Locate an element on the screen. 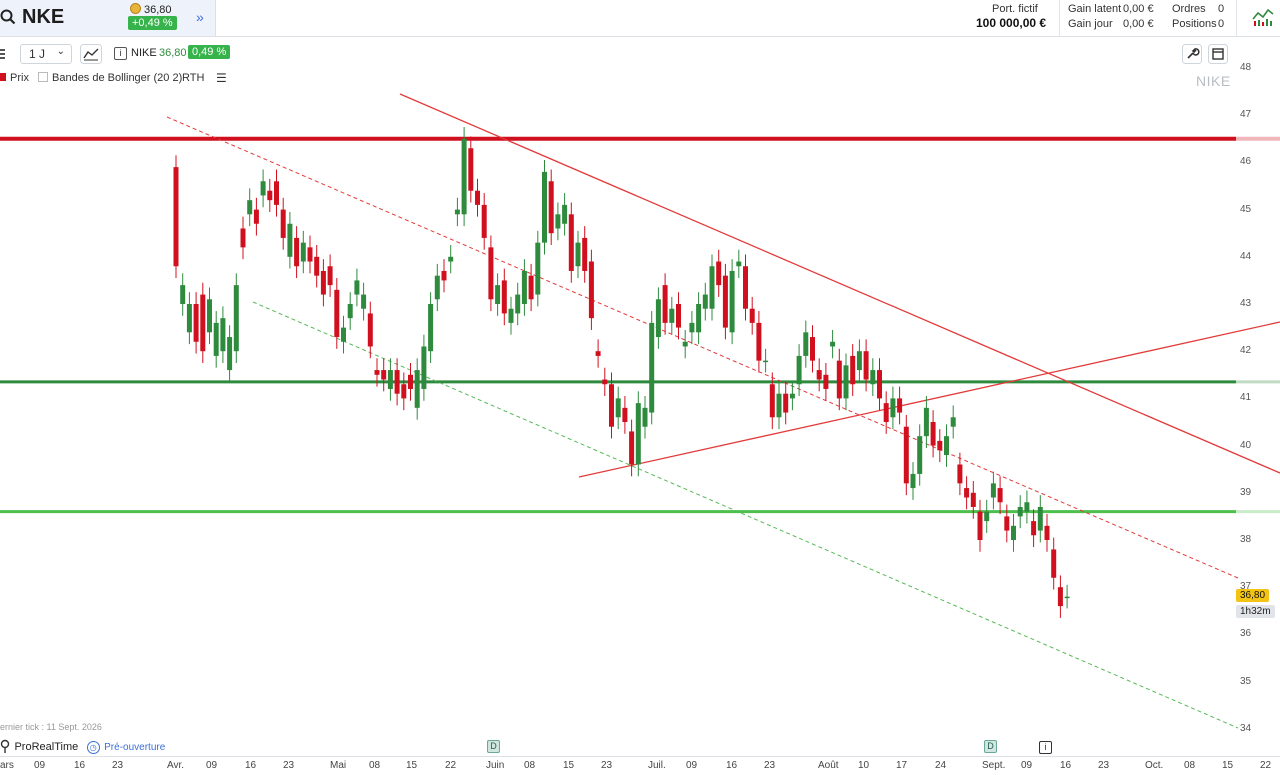 The width and height of the screenshot is (1280, 775). search-icon is located at coordinates (8, 17).